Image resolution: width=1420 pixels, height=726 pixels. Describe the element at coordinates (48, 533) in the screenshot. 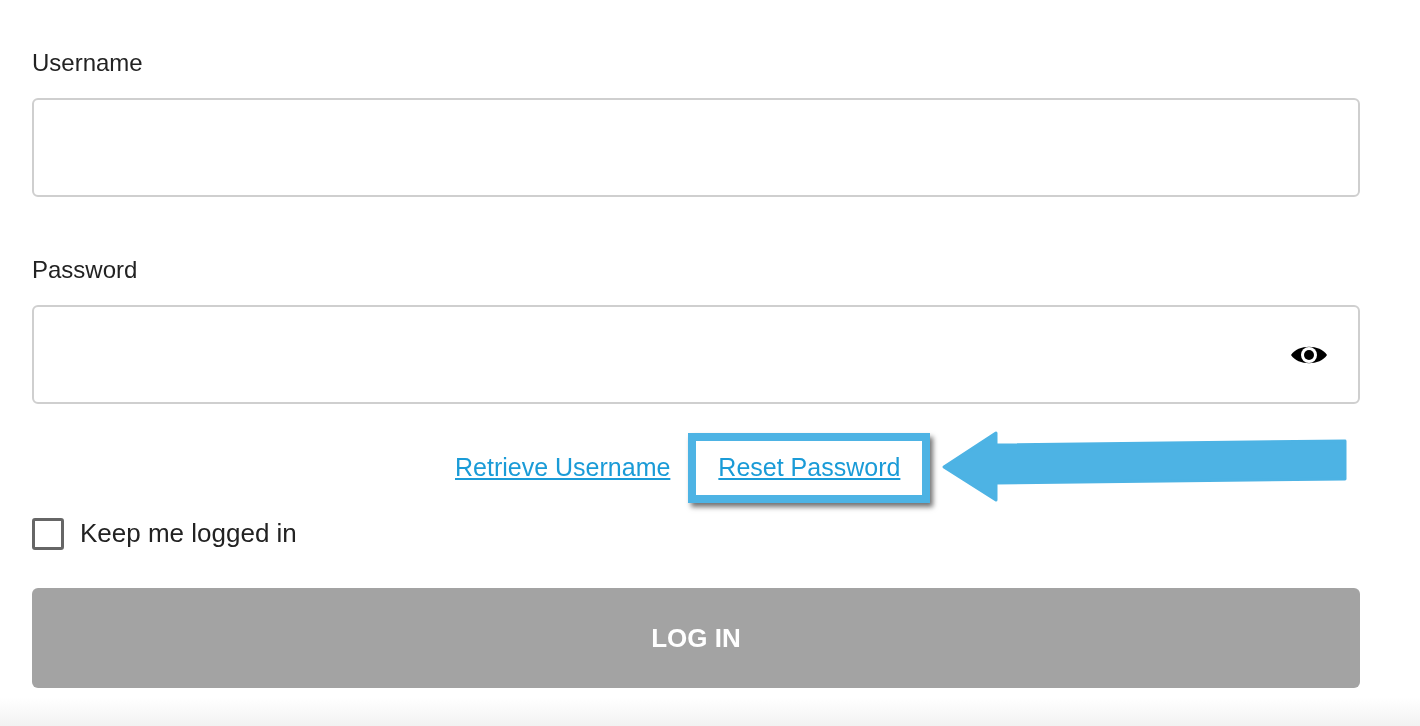

I see `checkbox` at that location.